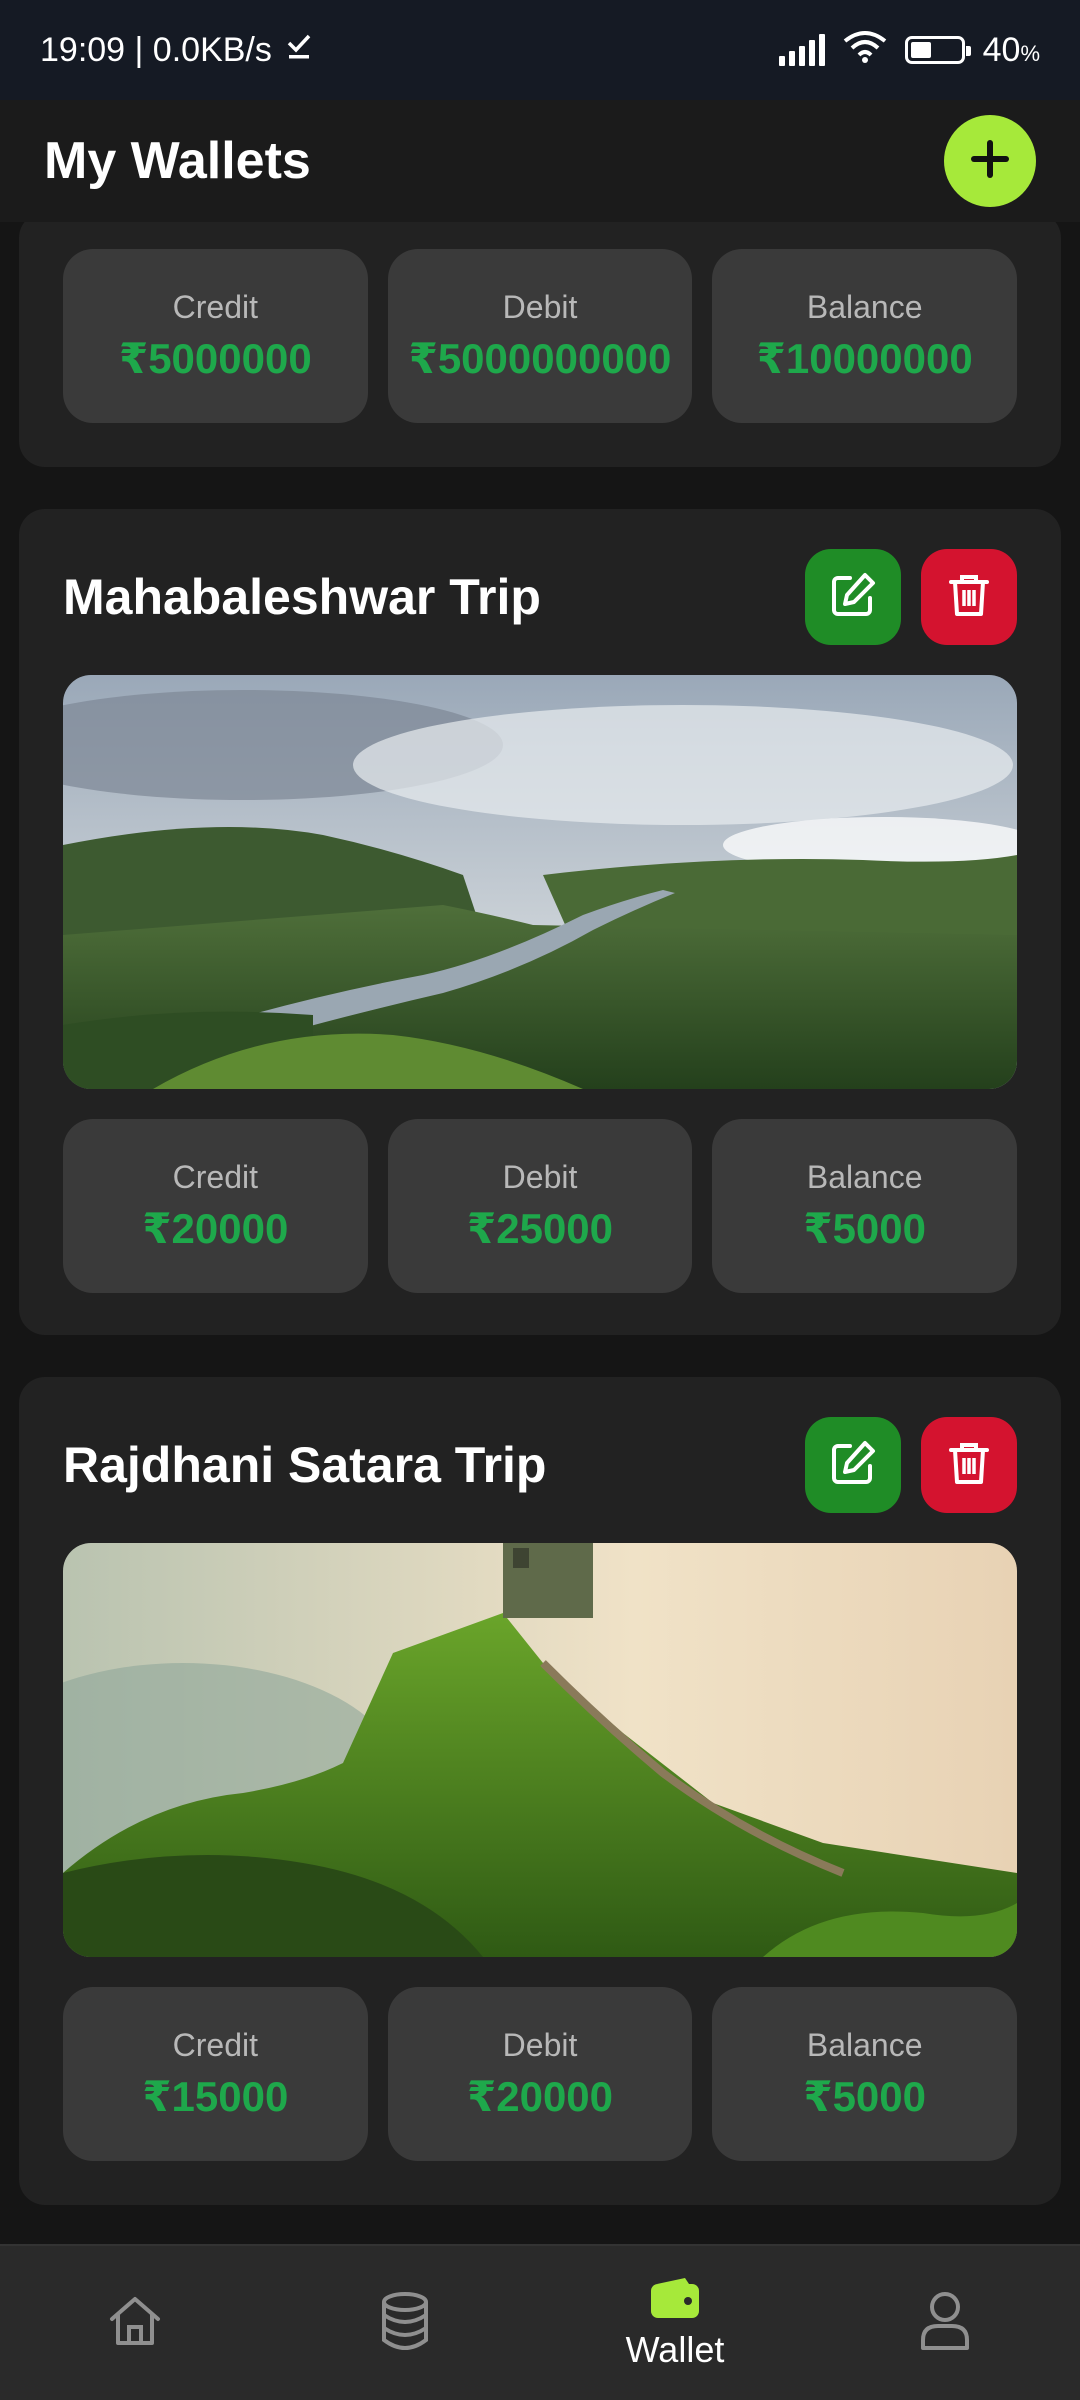 Image resolution: width=1080 pixels, height=2400 pixels. What do you see at coordinates (302, 597) in the screenshot?
I see `wallet-title: Mahabaleshwar Trip` at bounding box center [302, 597].